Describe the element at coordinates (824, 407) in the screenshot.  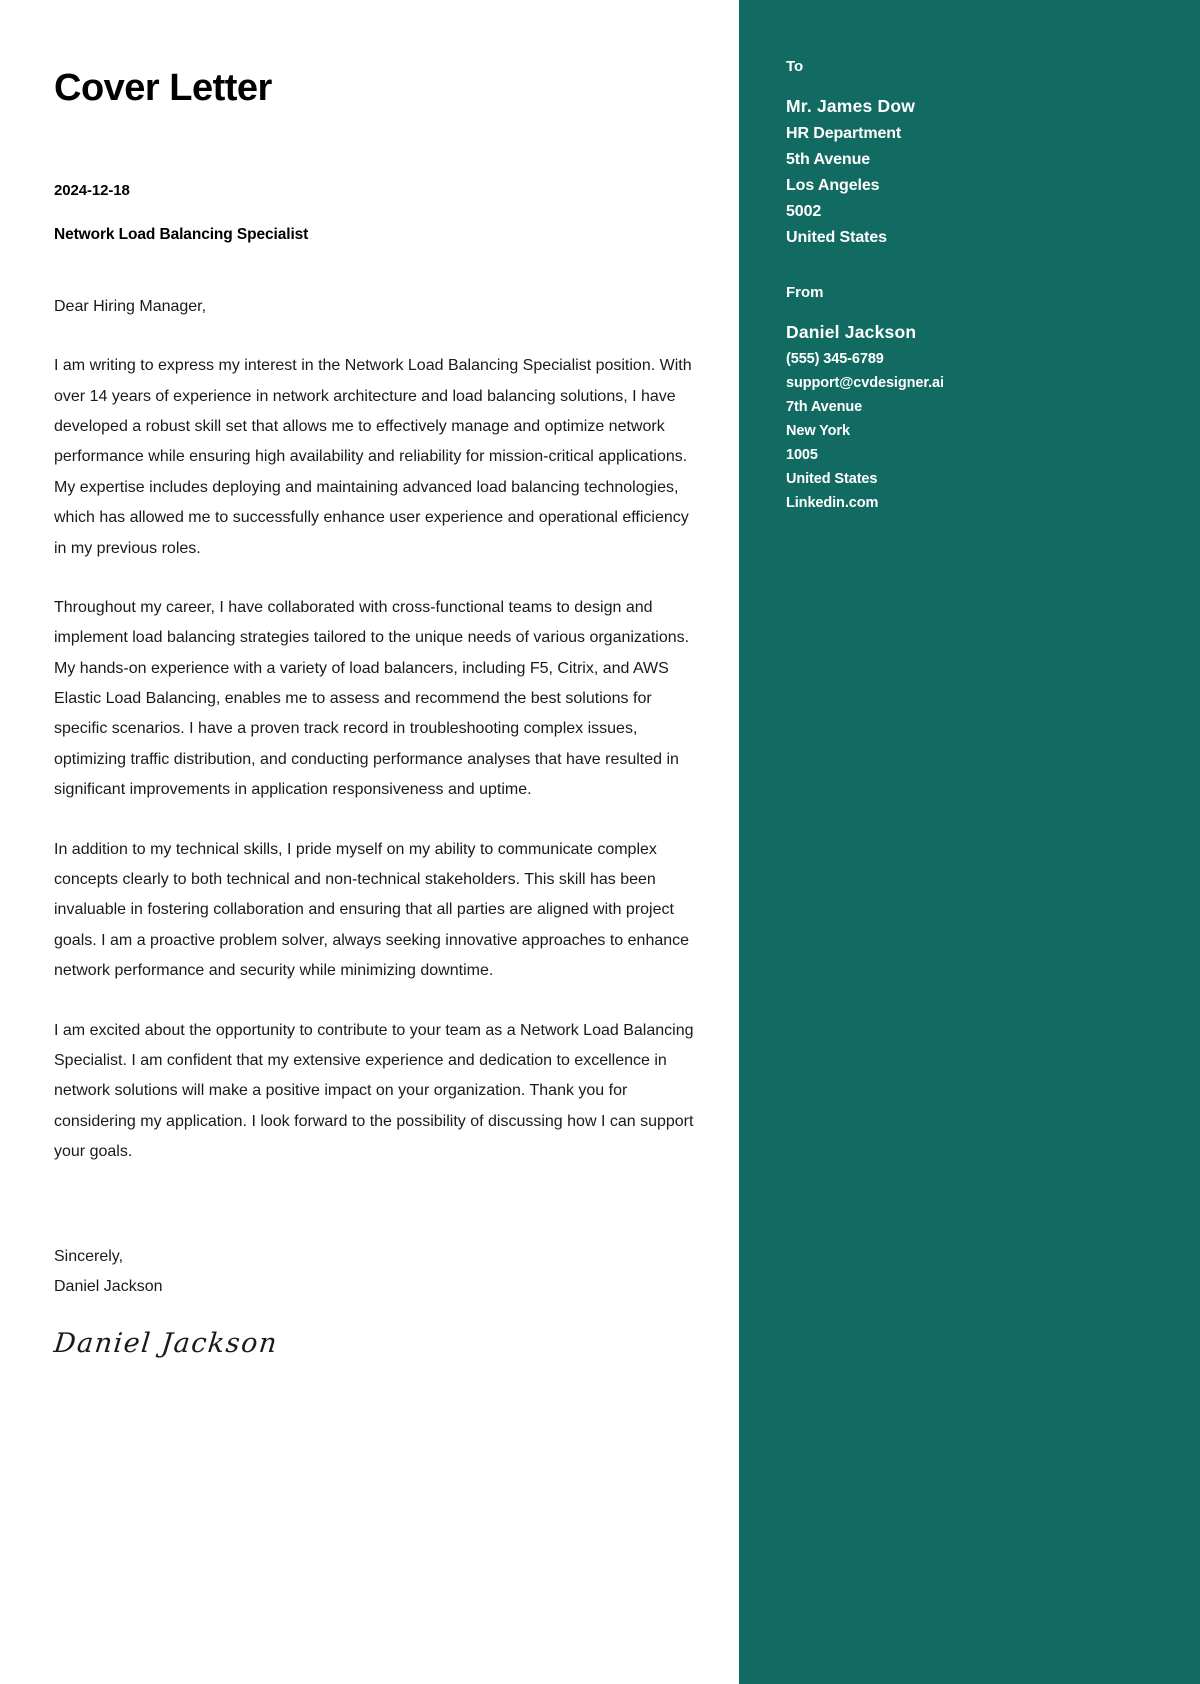
I see `sender-line: 7th Avenue` at that location.